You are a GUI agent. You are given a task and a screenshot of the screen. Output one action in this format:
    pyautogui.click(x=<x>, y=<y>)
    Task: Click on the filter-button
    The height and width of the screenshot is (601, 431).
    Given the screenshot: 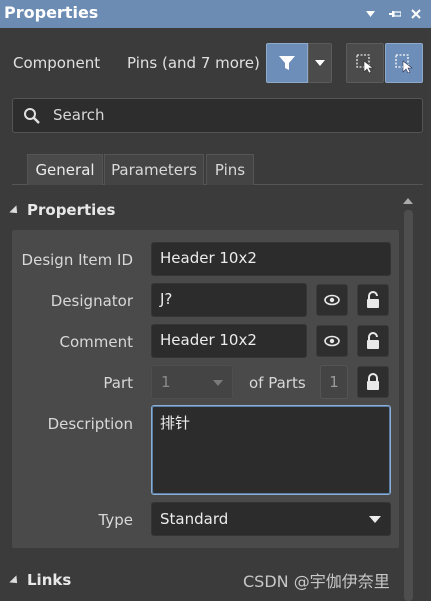 What is the action you would take?
    pyautogui.click(x=287, y=63)
    